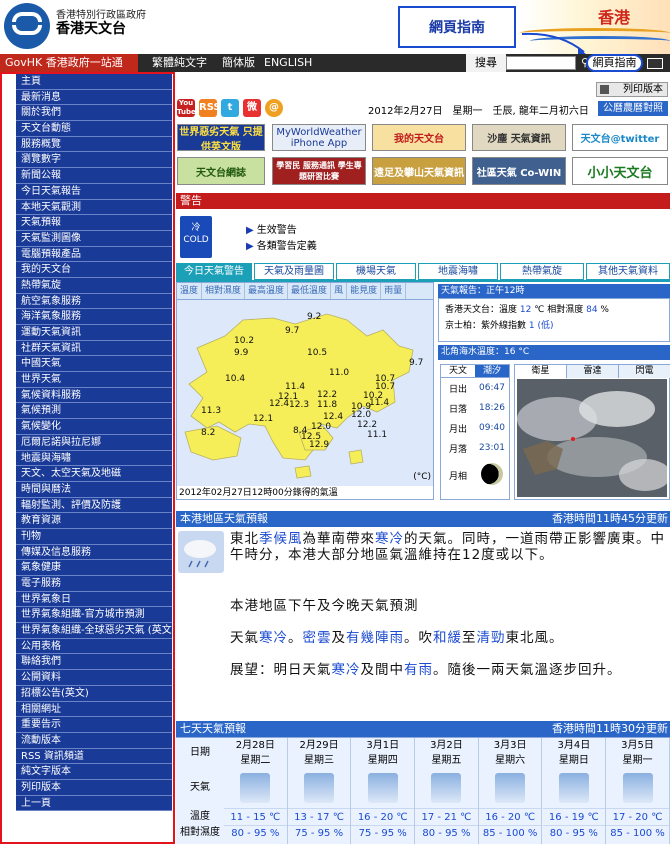 Image resolution: width=670 pixels, height=844 pixels. Describe the element at coordinates (210, 108) in the screenshot. I see `rss-icon: RSS` at that location.